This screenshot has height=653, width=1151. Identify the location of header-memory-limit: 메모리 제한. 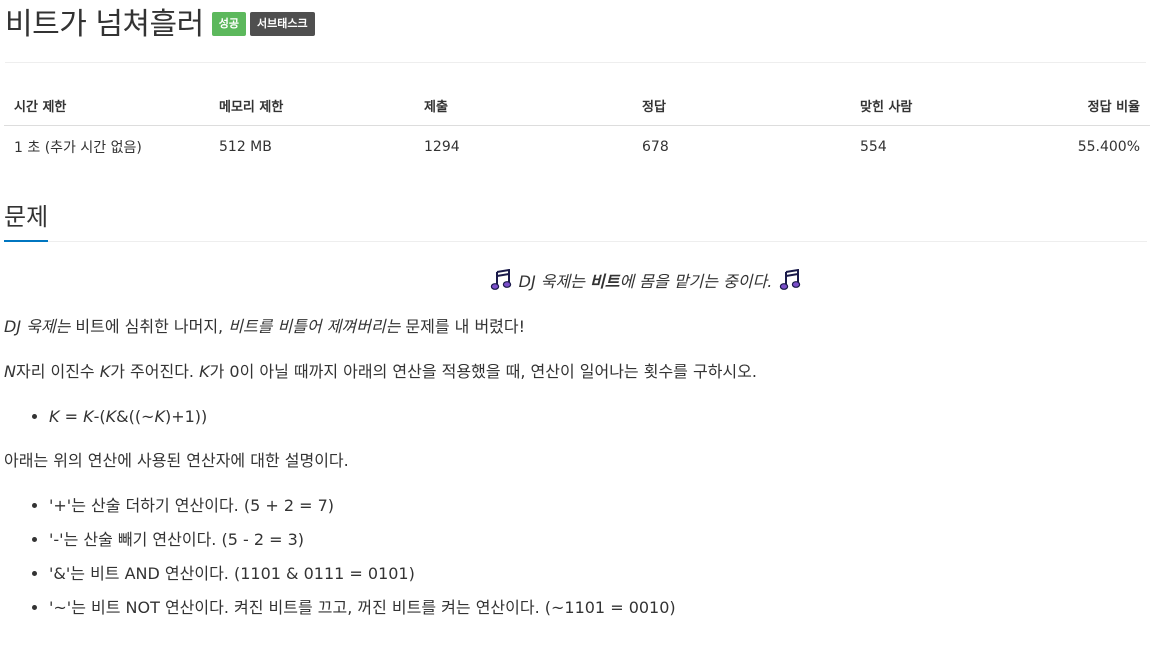
(311, 106).